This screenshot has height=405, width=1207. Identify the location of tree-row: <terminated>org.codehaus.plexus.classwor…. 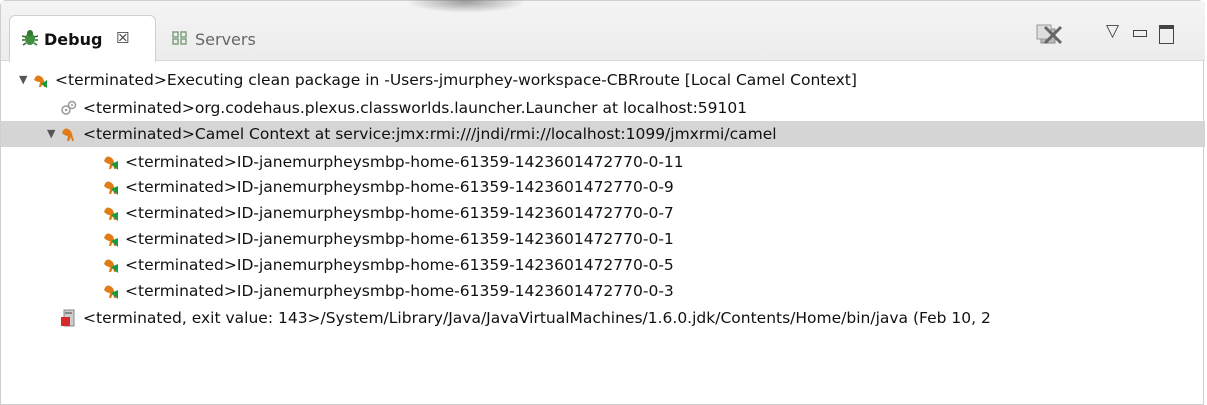
(603, 108).